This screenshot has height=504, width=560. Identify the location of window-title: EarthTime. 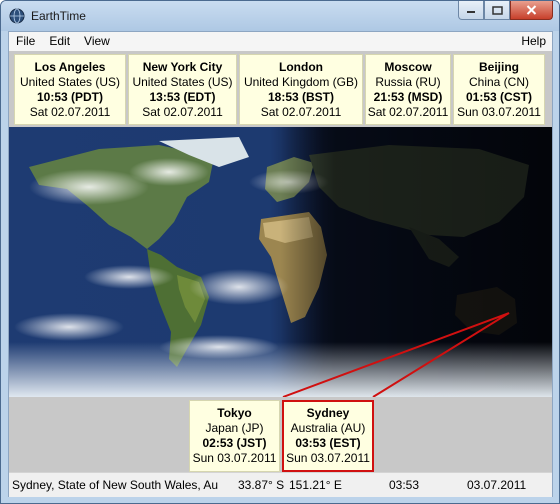
(58, 16).